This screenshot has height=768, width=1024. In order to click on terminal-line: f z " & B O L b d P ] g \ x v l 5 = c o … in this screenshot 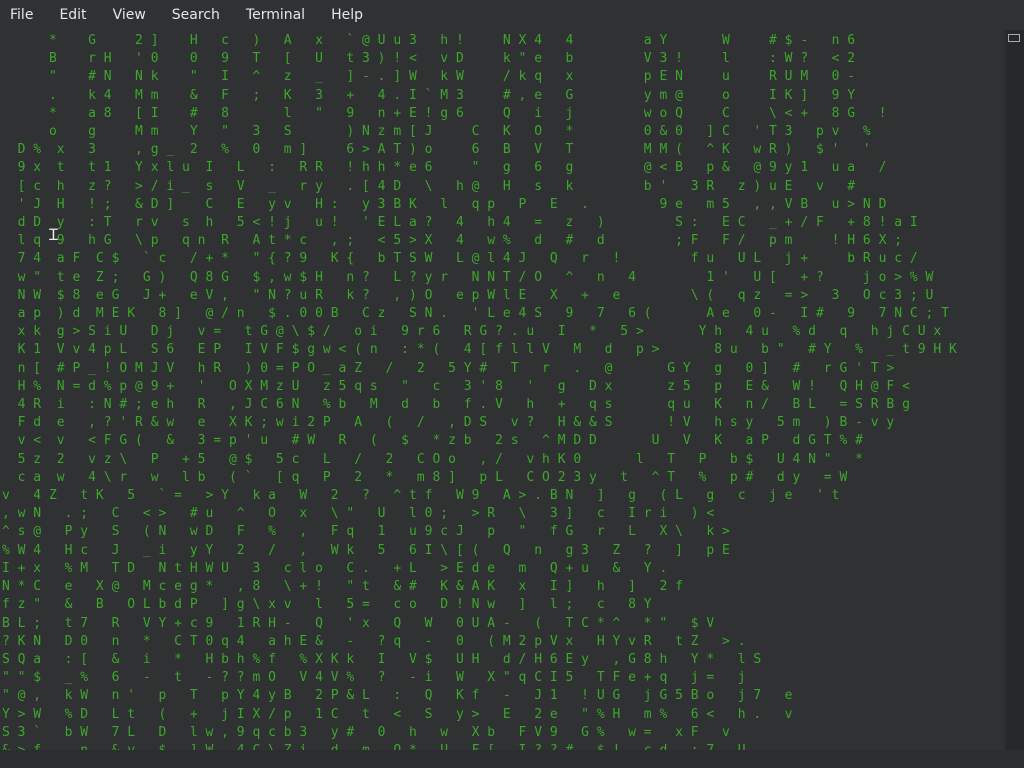, I will do `click(327, 605)`.